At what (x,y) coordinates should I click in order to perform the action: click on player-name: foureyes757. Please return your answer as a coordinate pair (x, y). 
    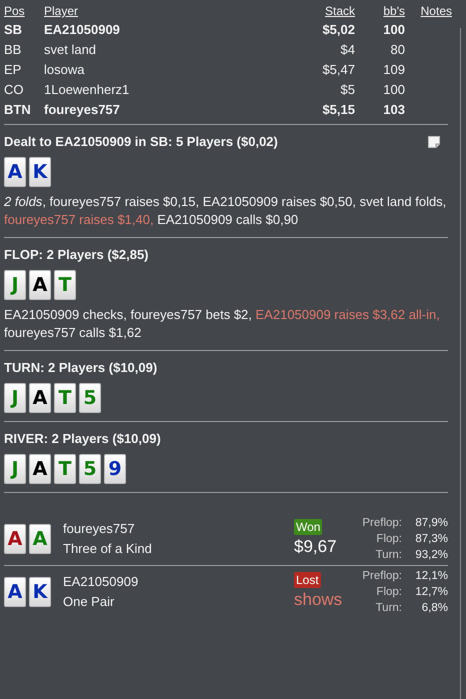
    Looking at the image, I should click on (99, 529).